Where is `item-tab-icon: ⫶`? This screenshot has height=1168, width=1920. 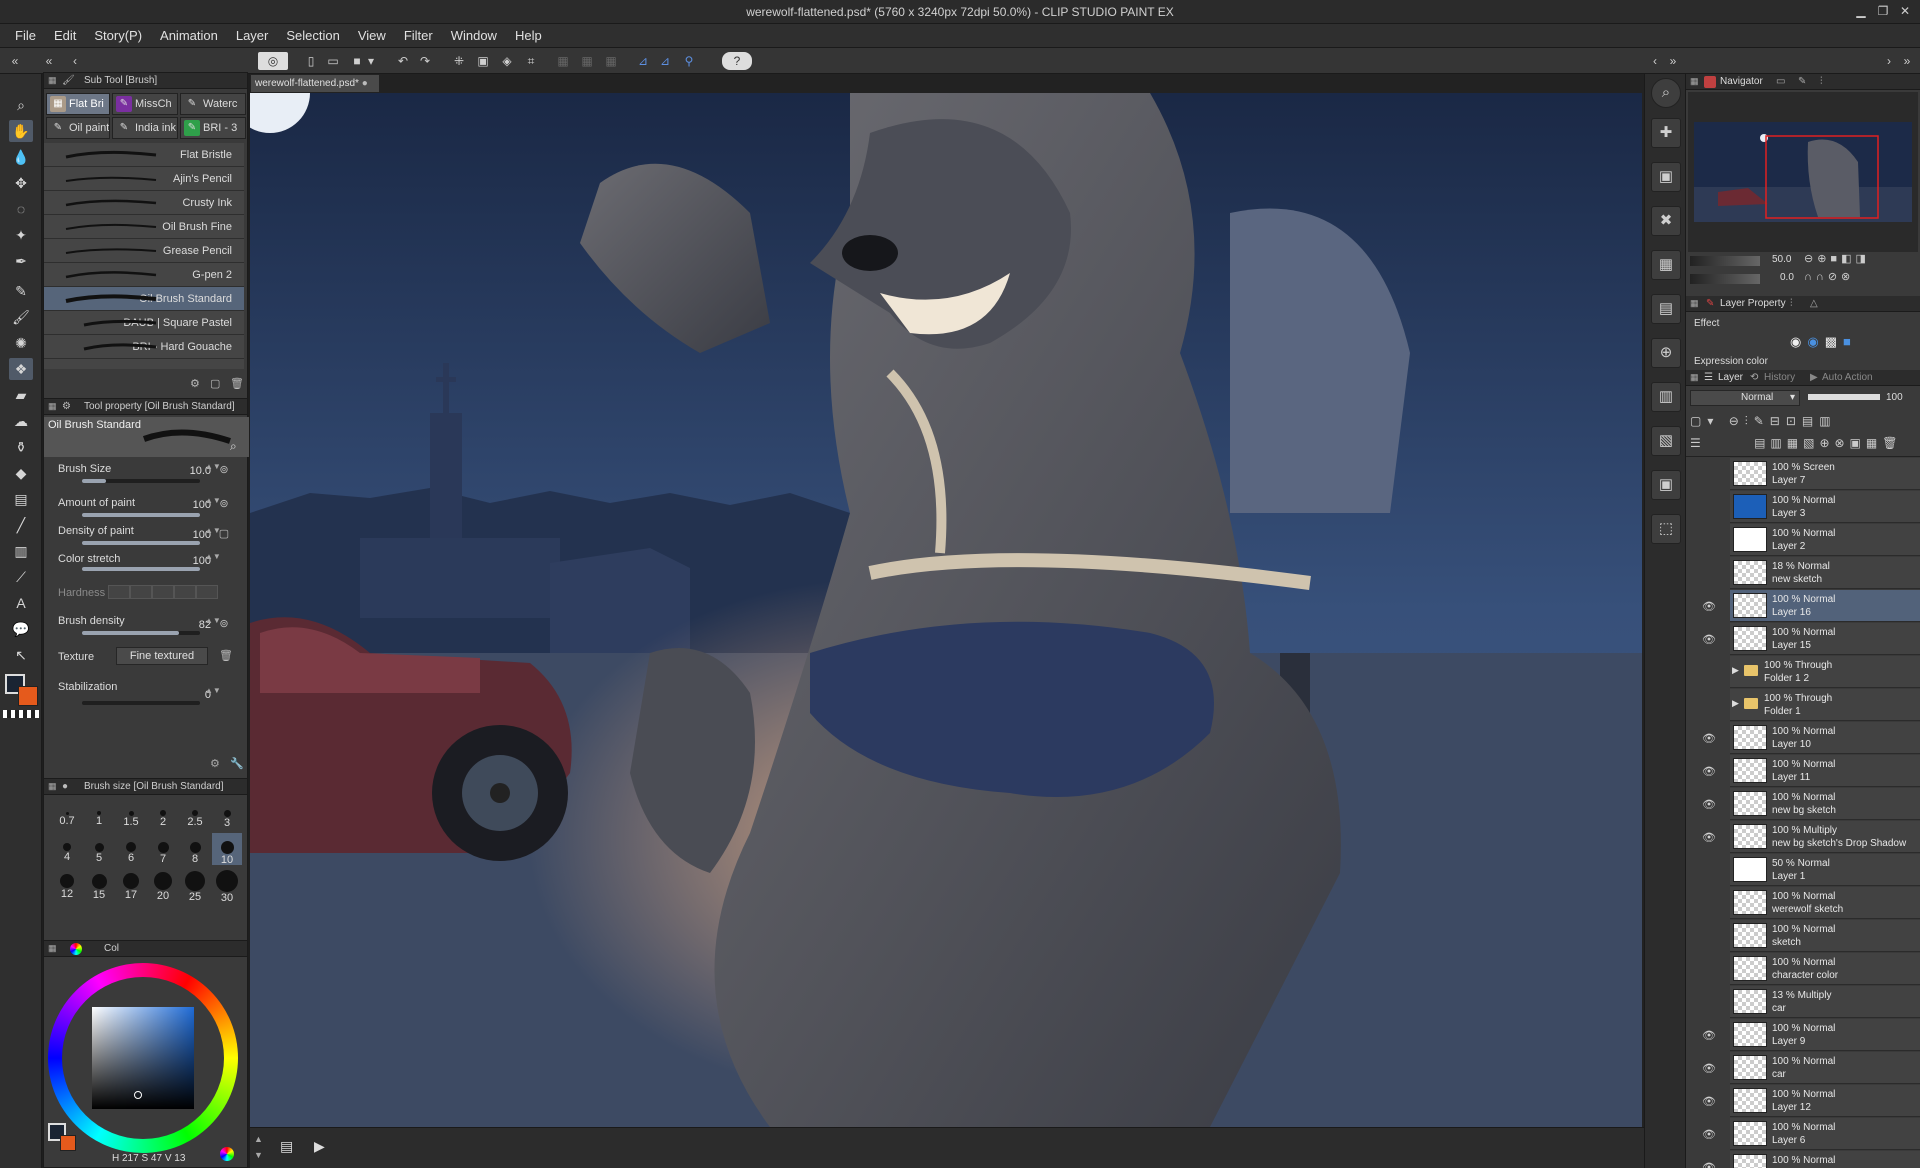
item-tab-icon: ⫶ is located at coordinates (1821, 81).